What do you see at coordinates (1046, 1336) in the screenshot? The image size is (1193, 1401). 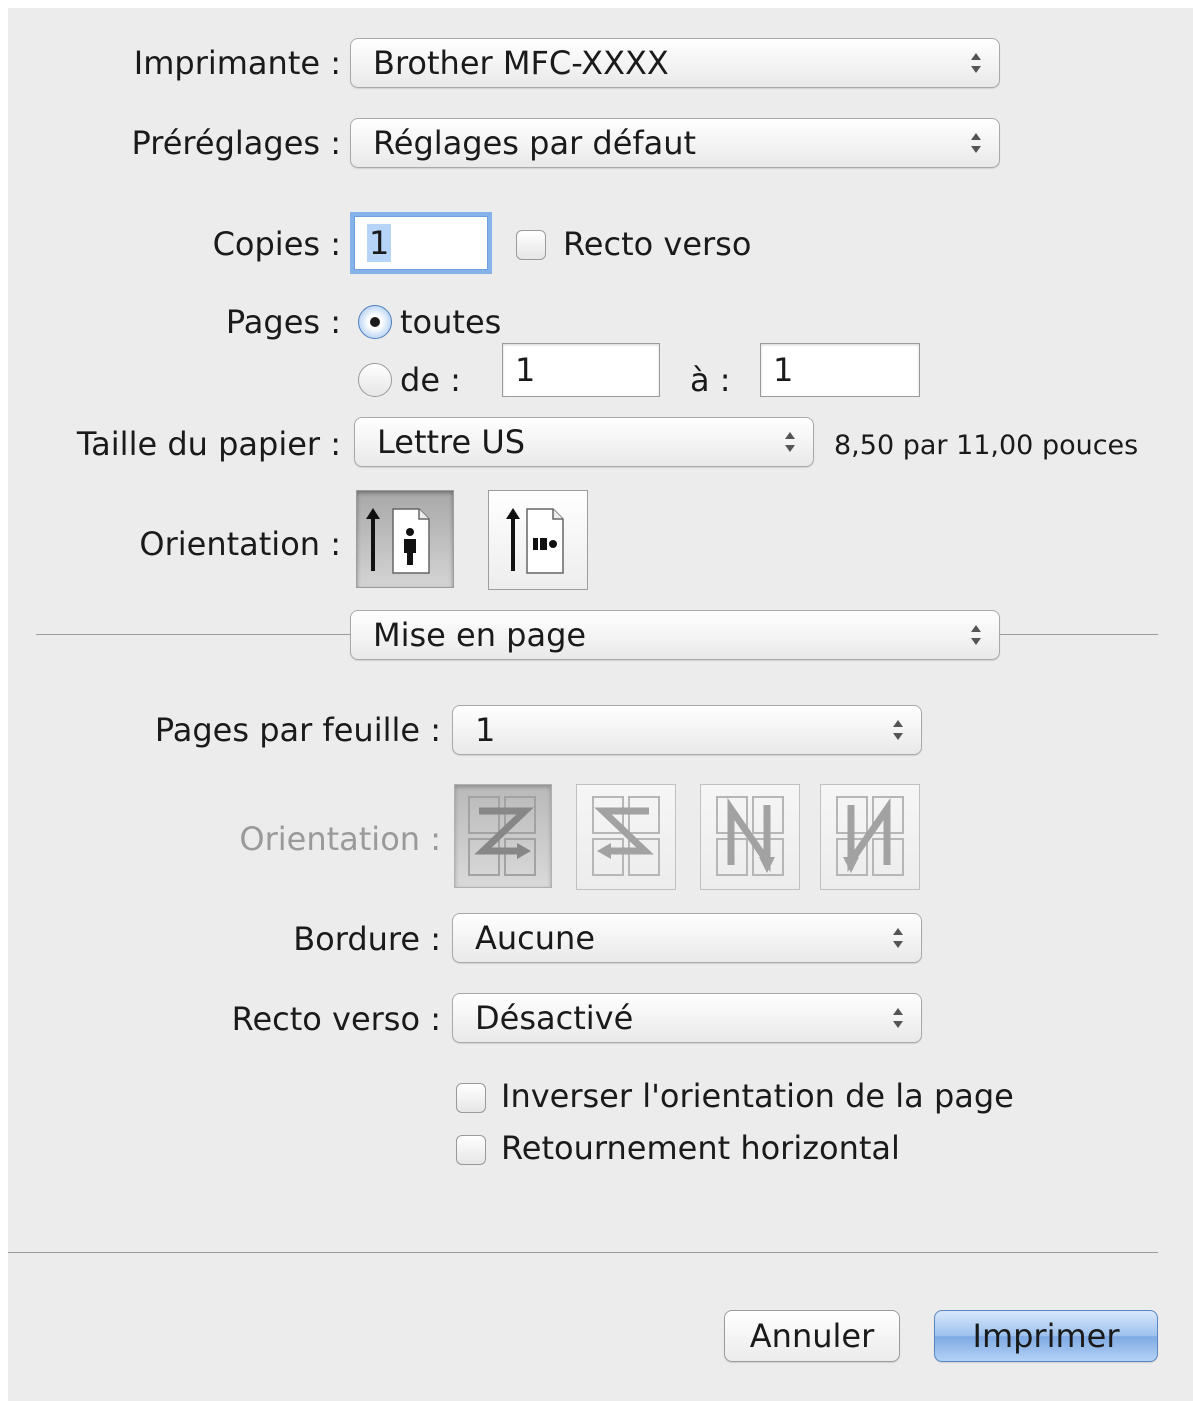 I see `print-button: Imprimer` at bounding box center [1046, 1336].